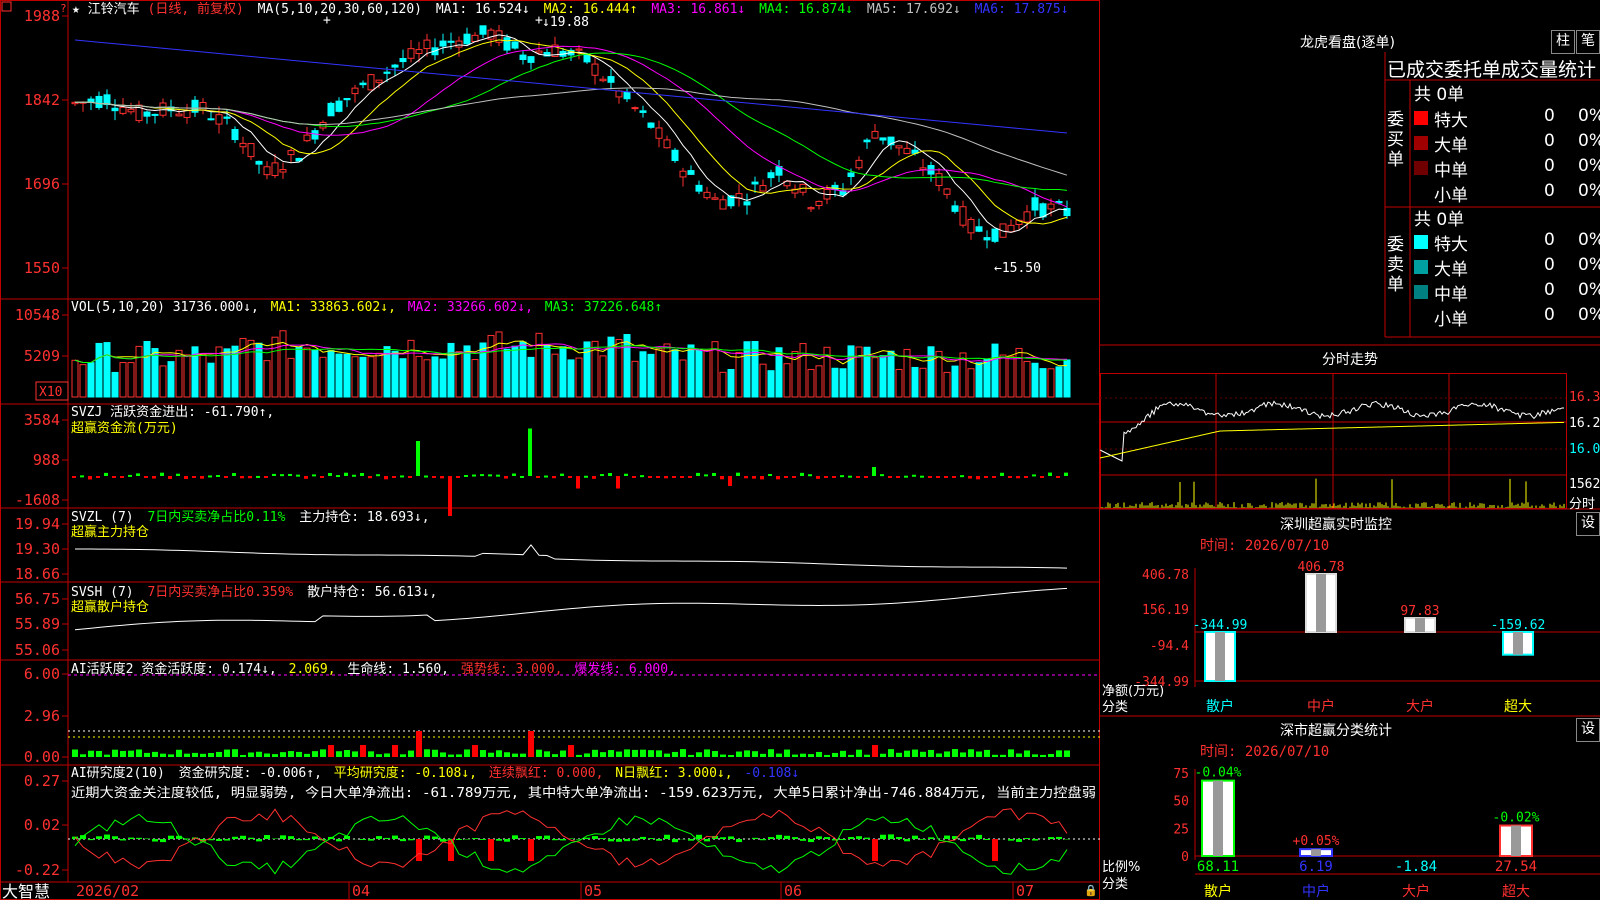 Image resolution: width=1600 pixels, height=900 pixels. Describe the element at coordinates (1563, 42) in the screenshot. I see `bar-view-button: 柱` at that location.